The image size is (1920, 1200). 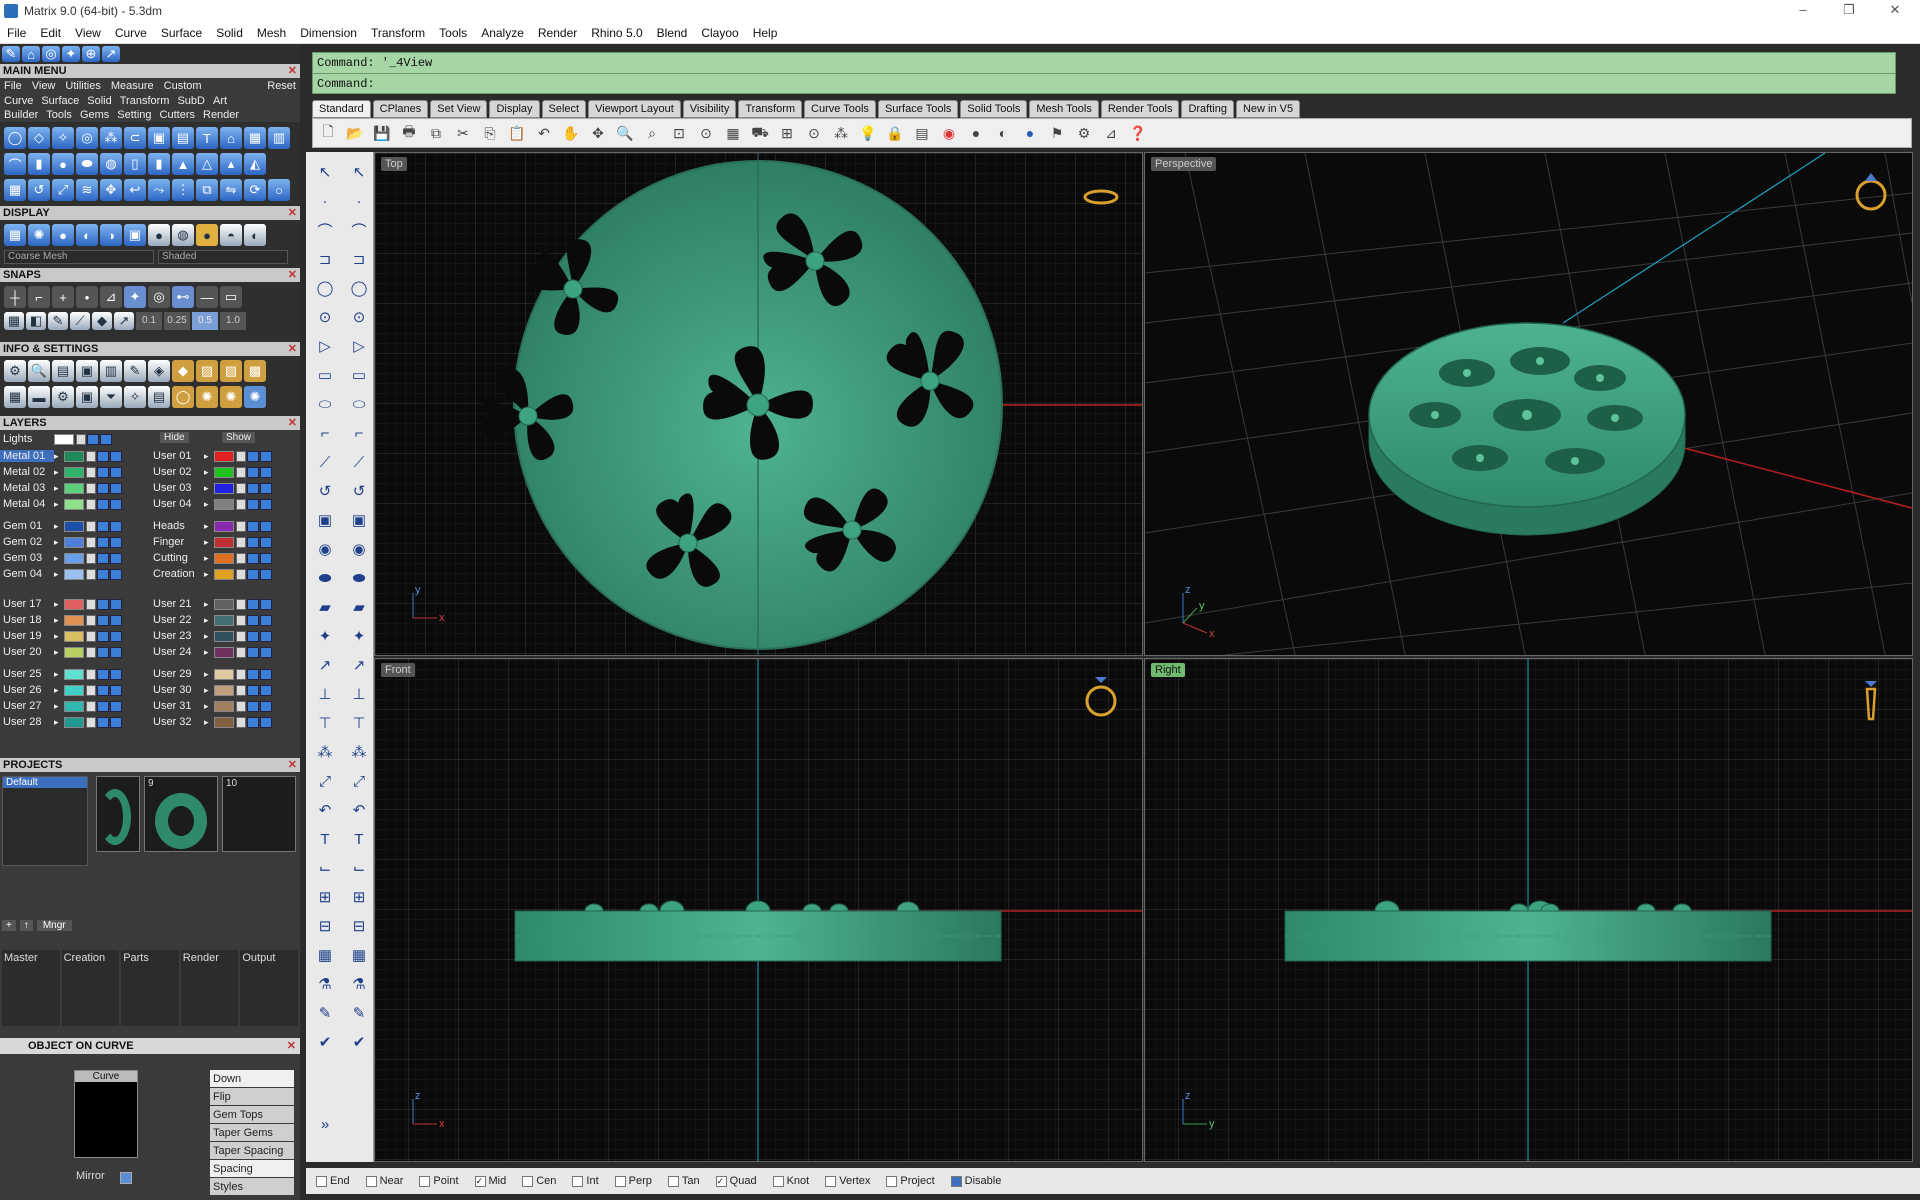 What do you see at coordinates (359, 781) in the screenshot?
I see `side-tool-icon: ⤢` at bounding box center [359, 781].